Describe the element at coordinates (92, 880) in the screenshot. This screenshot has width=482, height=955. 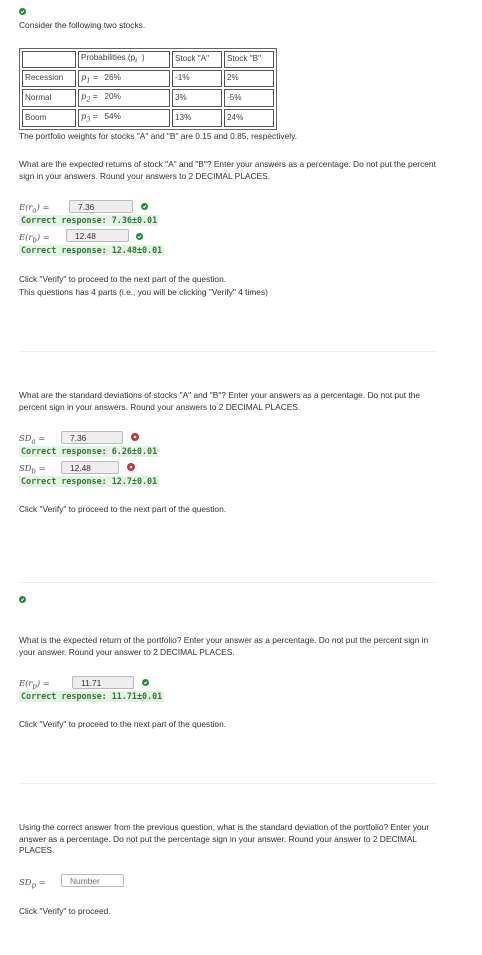
I see `portfolio-sd-input` at that location.